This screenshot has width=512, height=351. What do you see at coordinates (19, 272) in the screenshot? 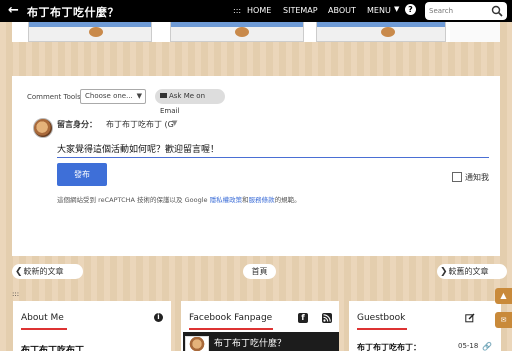
I see `chevron-left-icon: ❮` at bounding box center [19, 272].